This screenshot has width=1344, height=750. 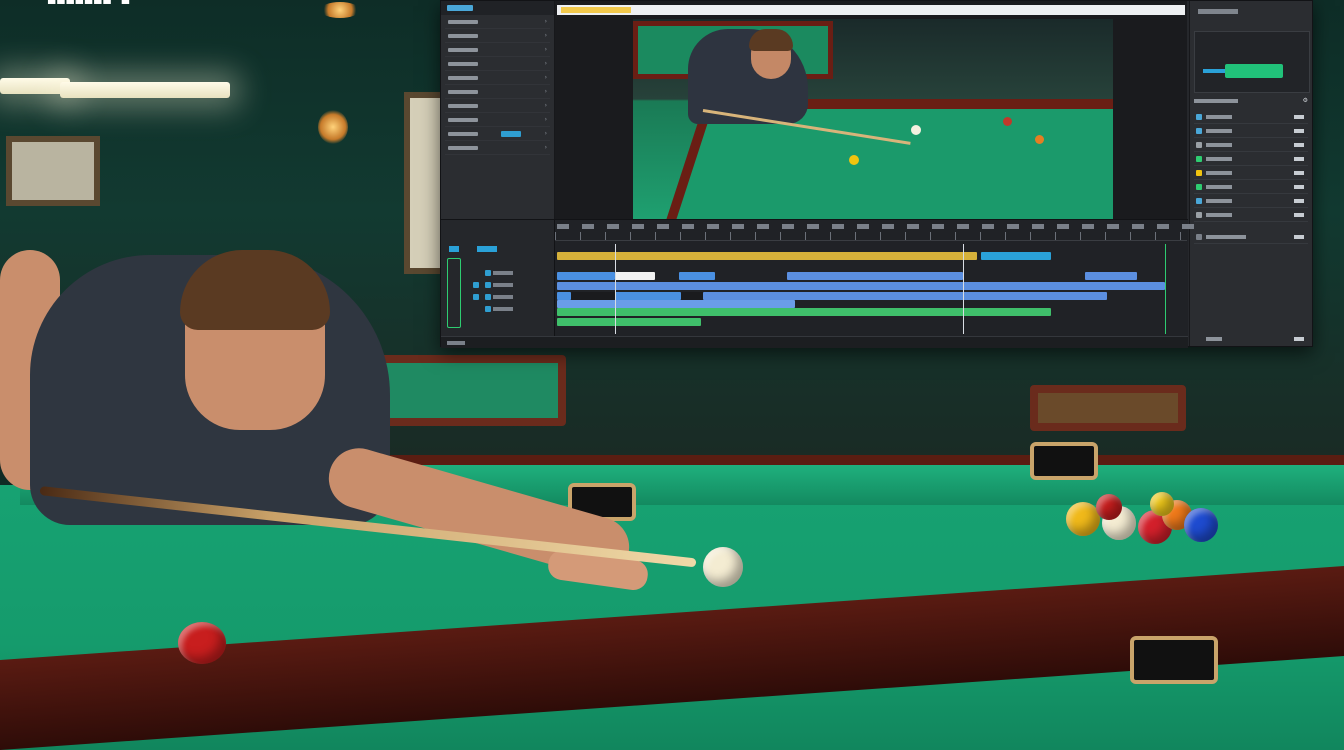 What do you see at coordinates (340, 10) in the screenshot?
I see `wall-sconce-top` at bounding box center [340, 10].